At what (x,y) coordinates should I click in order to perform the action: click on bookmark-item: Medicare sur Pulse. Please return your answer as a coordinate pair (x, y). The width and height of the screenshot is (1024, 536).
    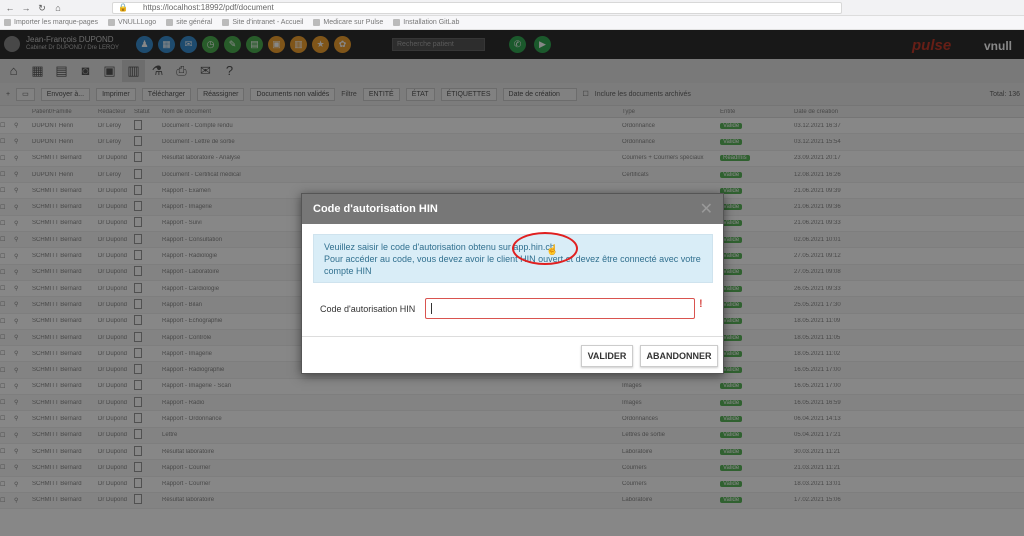
    Looking at the image, I should click on (348, 22).